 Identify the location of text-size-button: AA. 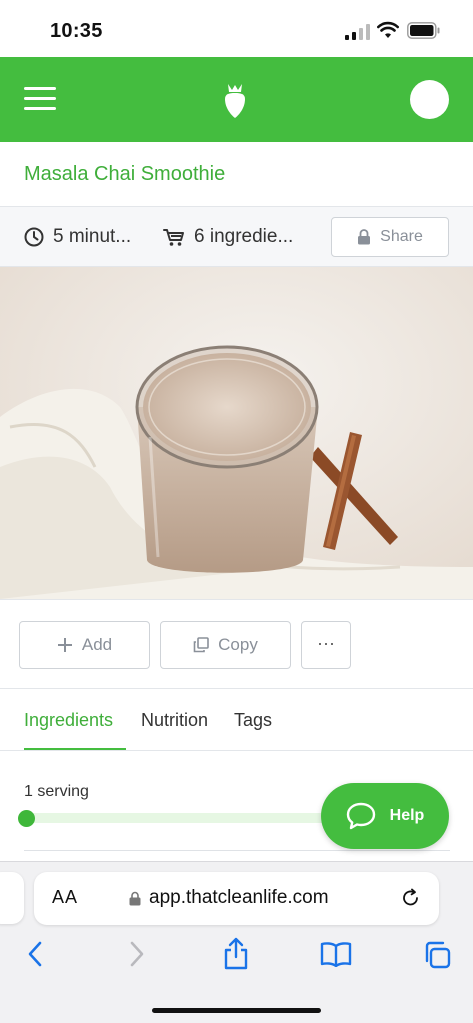
(65, 897).